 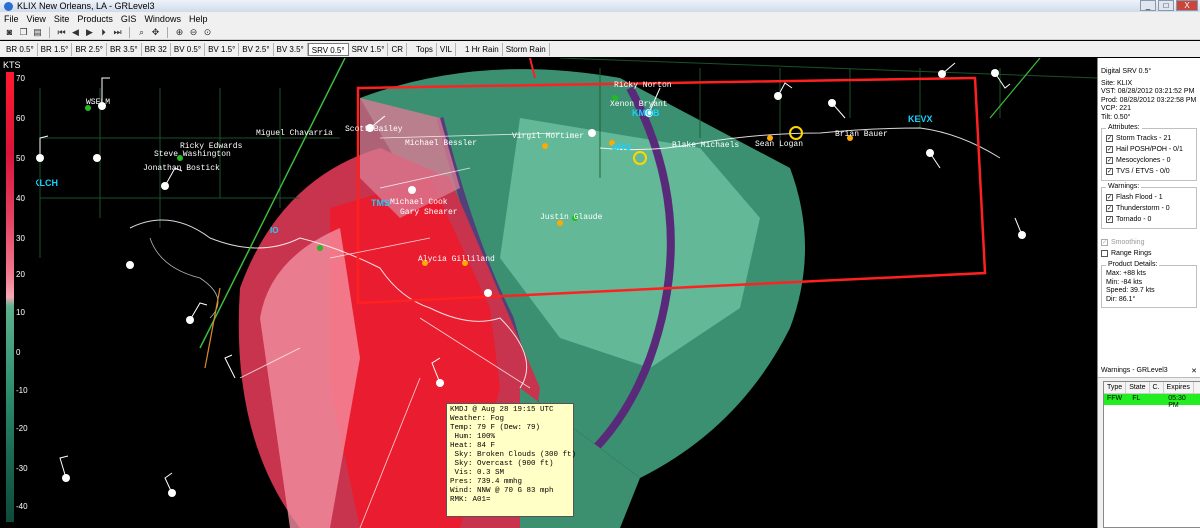 What do you see at coordinates (294, 133) in the screenshot?
I see `station-label: Miguel Chavarria` at bounding box center [294, 133].